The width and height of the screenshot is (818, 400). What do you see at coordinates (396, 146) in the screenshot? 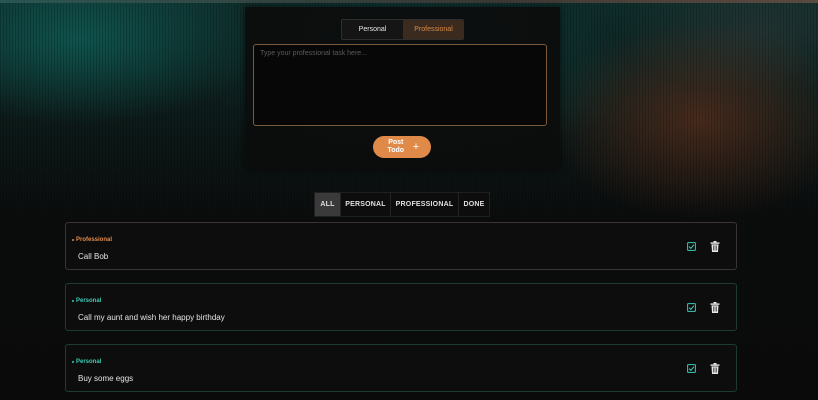
I see `post-todo-label: Post Todo` at bounding box center [396, 146].